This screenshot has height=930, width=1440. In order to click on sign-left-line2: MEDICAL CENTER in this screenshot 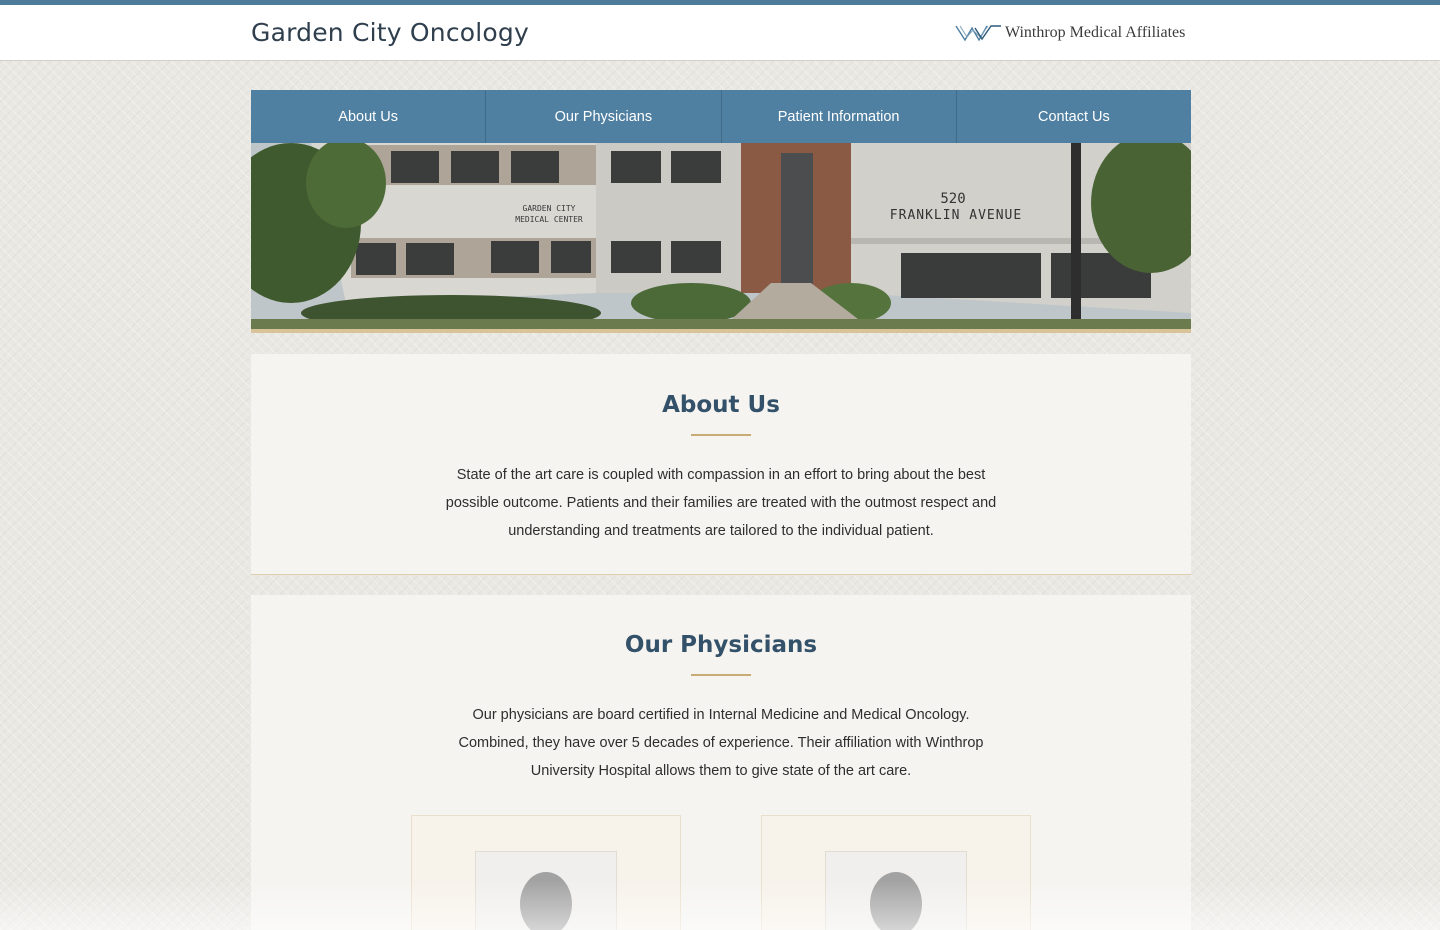, I will do `click(549, 219)`.